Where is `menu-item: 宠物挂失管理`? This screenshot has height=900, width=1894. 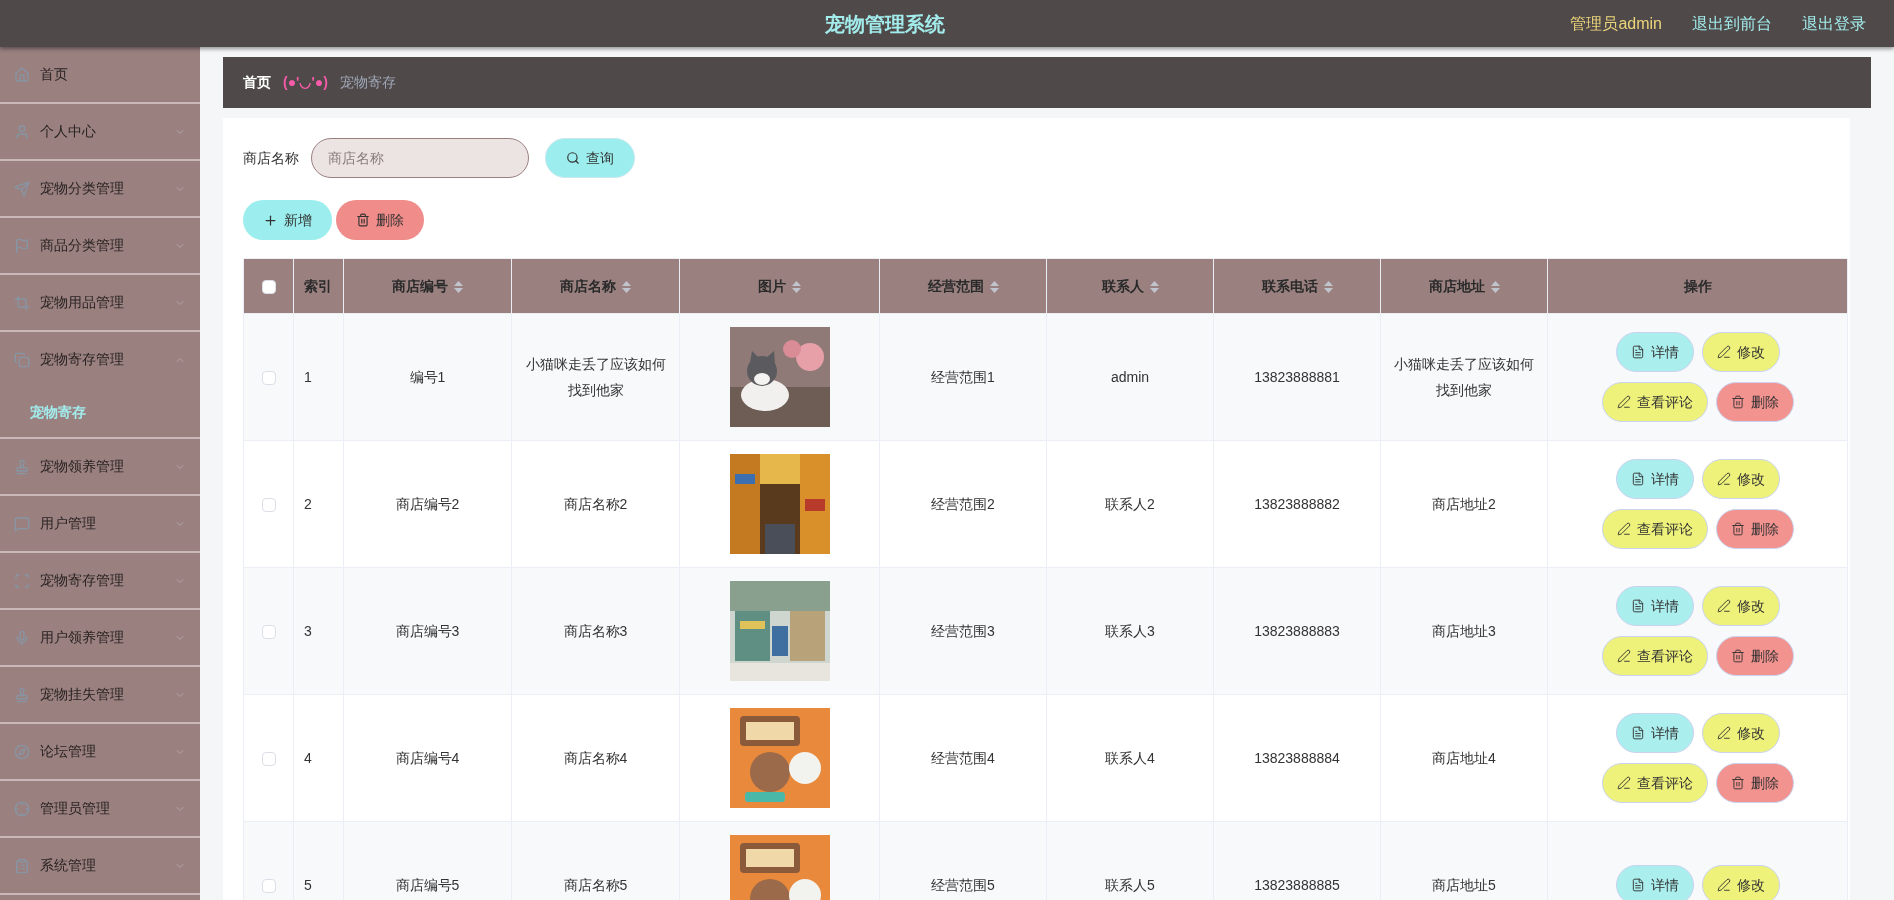
menu-item: 宠物挂失管理 is located at coordinates (100, 694).